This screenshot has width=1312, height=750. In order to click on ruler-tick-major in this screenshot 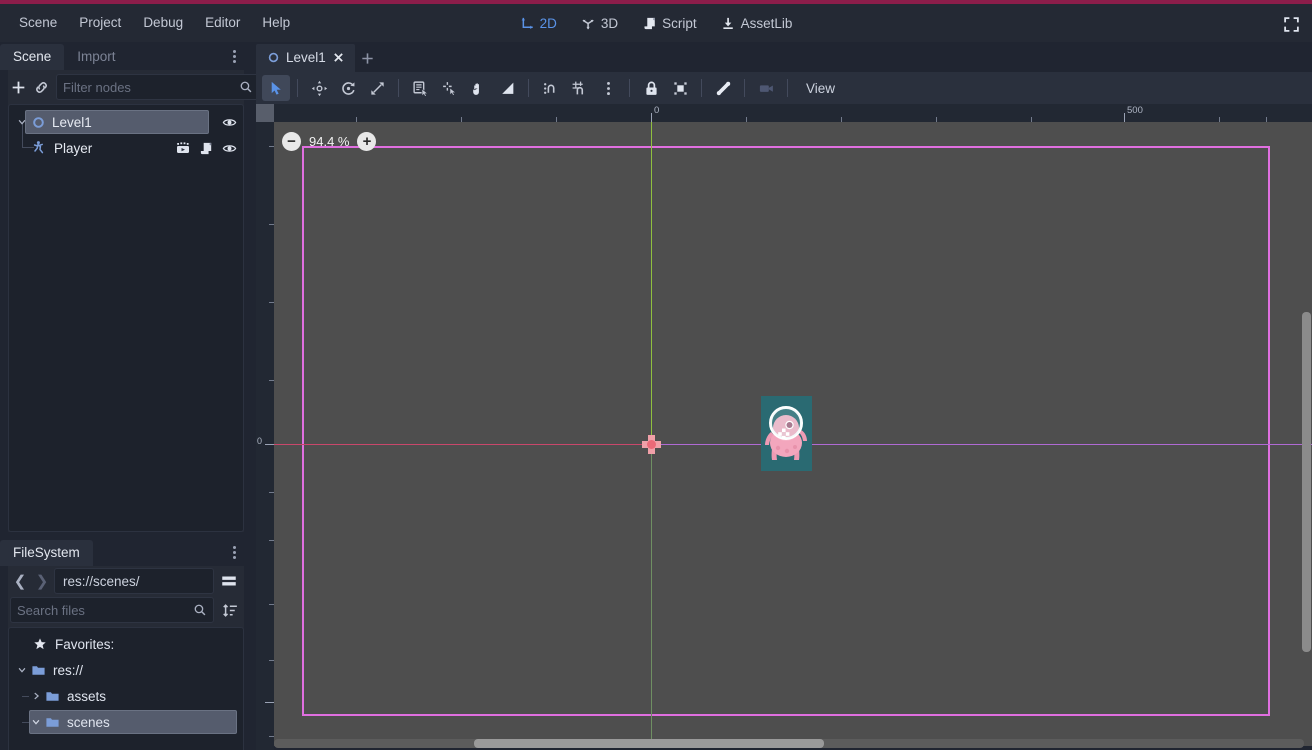, I will do `click(269, 444)`.